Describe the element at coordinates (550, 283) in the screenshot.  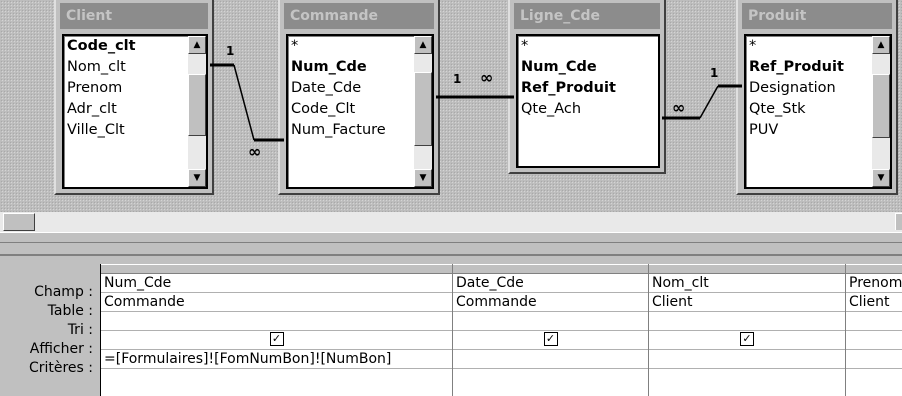
I see `cell-champ: Date_Cde` at that location.